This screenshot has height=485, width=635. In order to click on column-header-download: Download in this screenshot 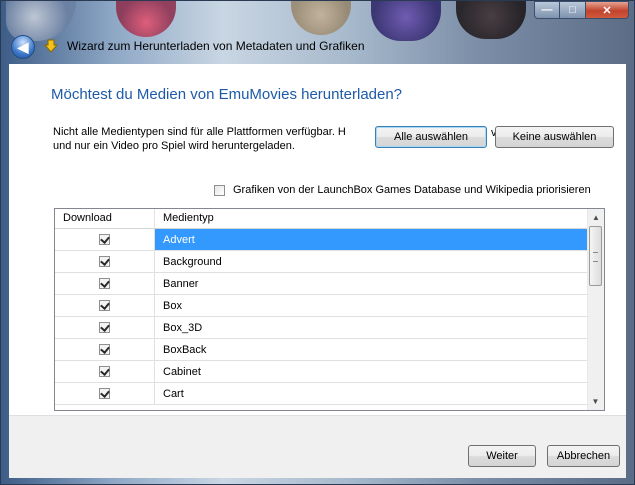, I will do `click(105, 218)`.